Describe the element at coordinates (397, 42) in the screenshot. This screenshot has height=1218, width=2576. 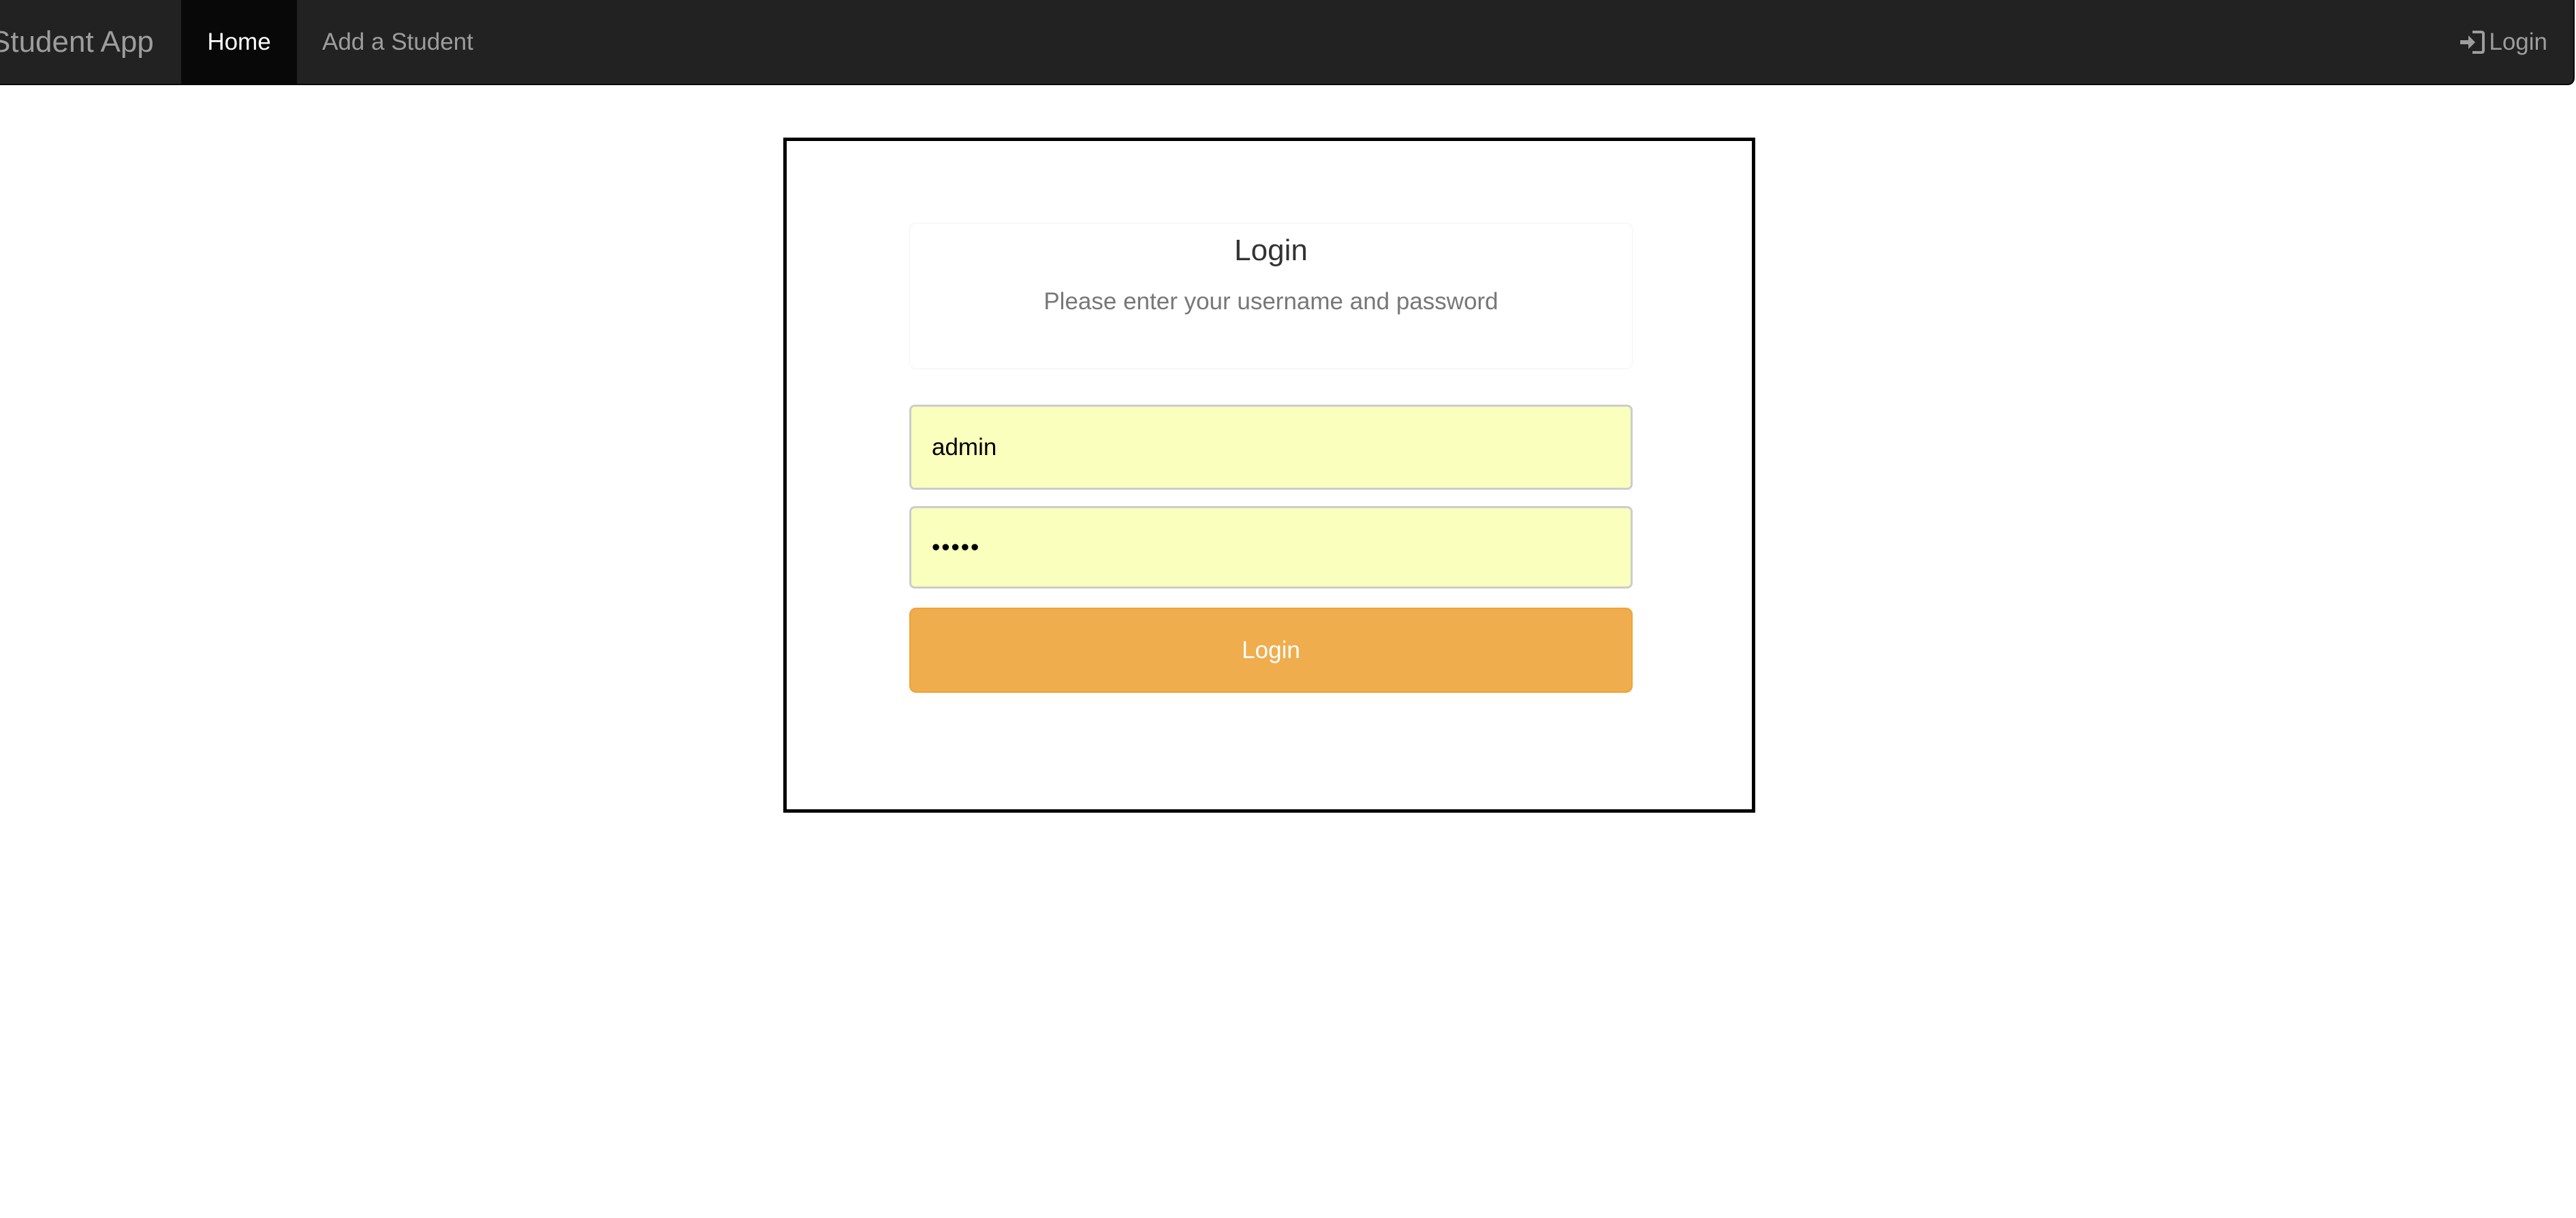
I see `nav-item-add-student: Add a Student` at that location.